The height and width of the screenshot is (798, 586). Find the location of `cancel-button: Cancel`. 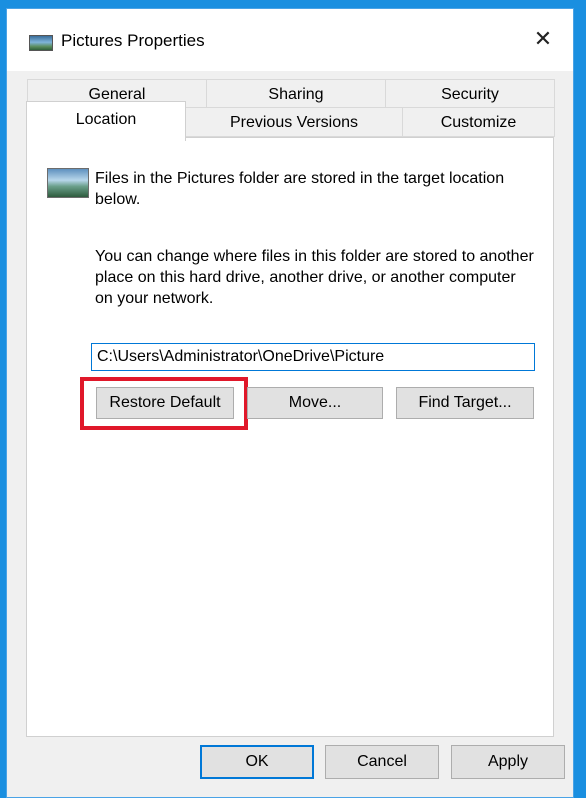

cancel-button: Cancel is located at coordinates (382, 762).